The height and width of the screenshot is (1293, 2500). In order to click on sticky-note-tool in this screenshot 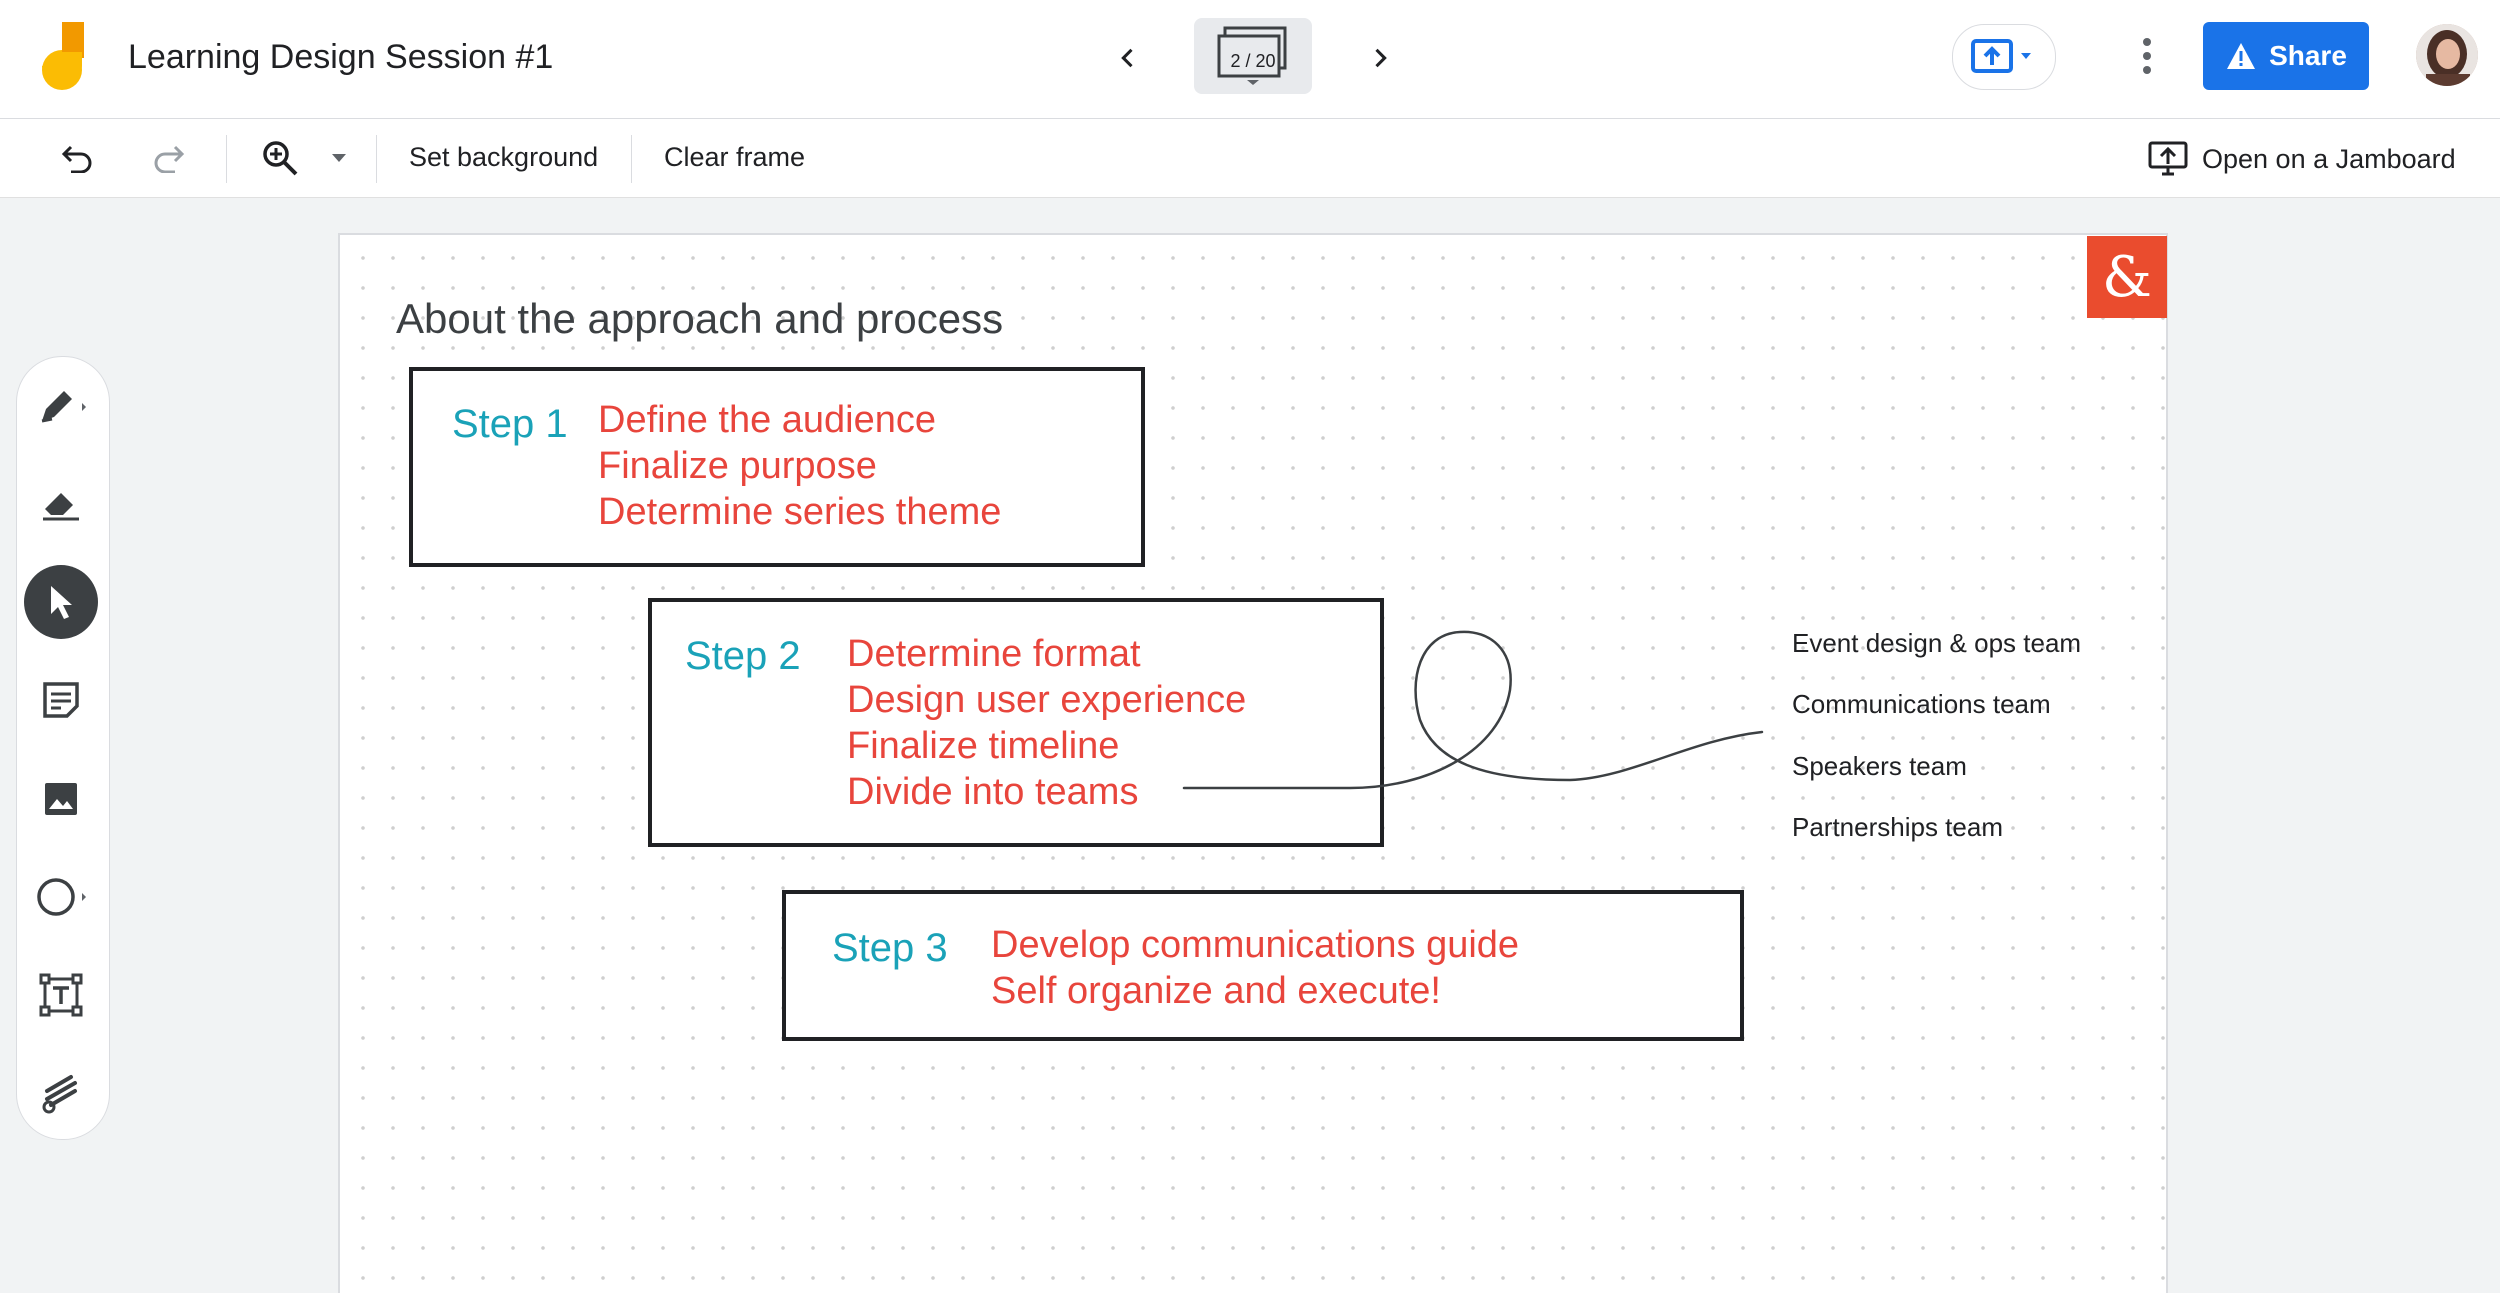, I will do `click(61, 700)`.